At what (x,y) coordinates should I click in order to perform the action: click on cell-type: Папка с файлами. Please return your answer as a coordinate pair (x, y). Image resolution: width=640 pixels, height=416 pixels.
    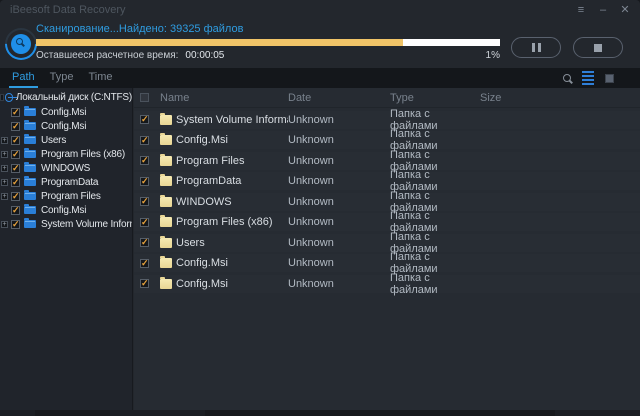
    Looking at the image, I should click on (414, 283).